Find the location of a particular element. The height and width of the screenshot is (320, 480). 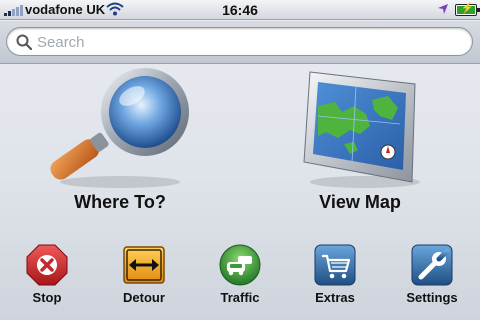

settings-button: Settings is located at coordinates (432, 277).